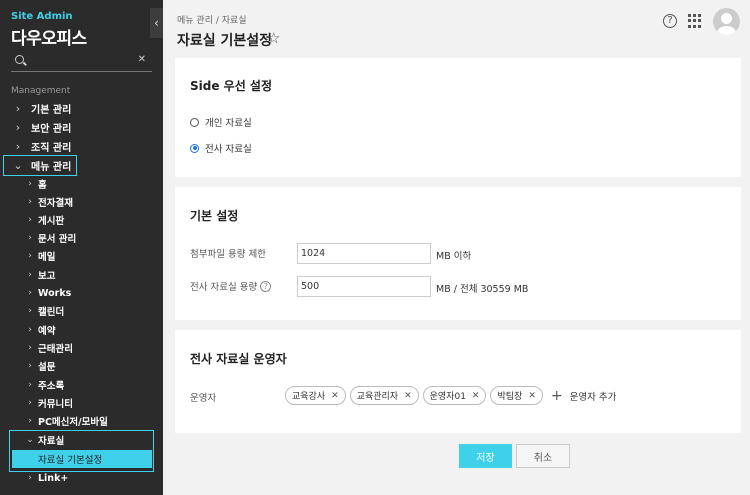 This screenshot has height=495, width=750. What do you see at coordinates (81, 440) in the screenshot?
I see `sidebar-subitem-dataroom: ⌄ 자료실` at bounding box center [81, 440].